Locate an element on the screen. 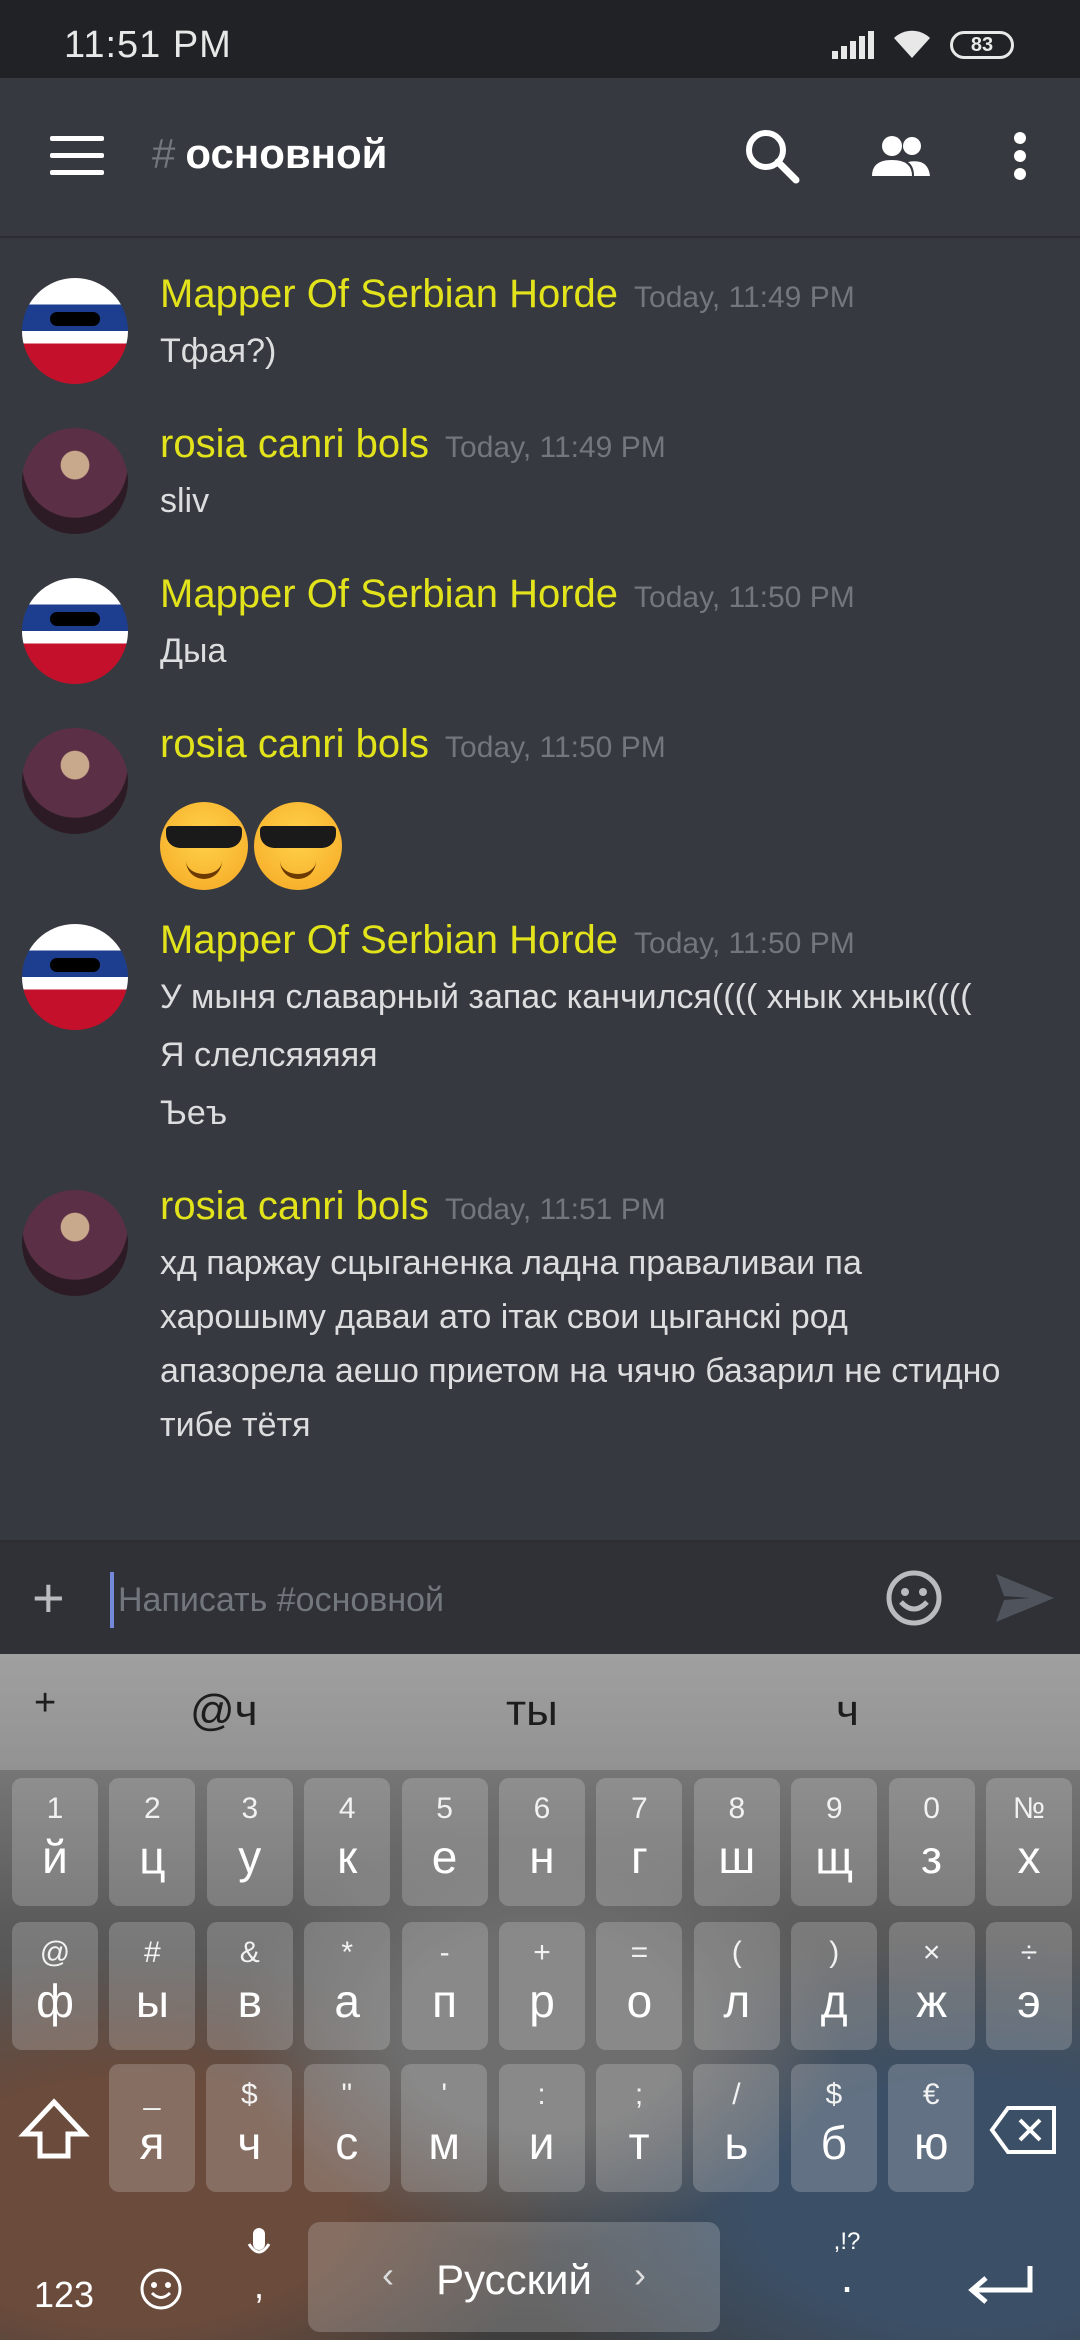 The width and height of the screenshot is (1080, 2340). backspace-icon is located at coordinates (1024, 2130).